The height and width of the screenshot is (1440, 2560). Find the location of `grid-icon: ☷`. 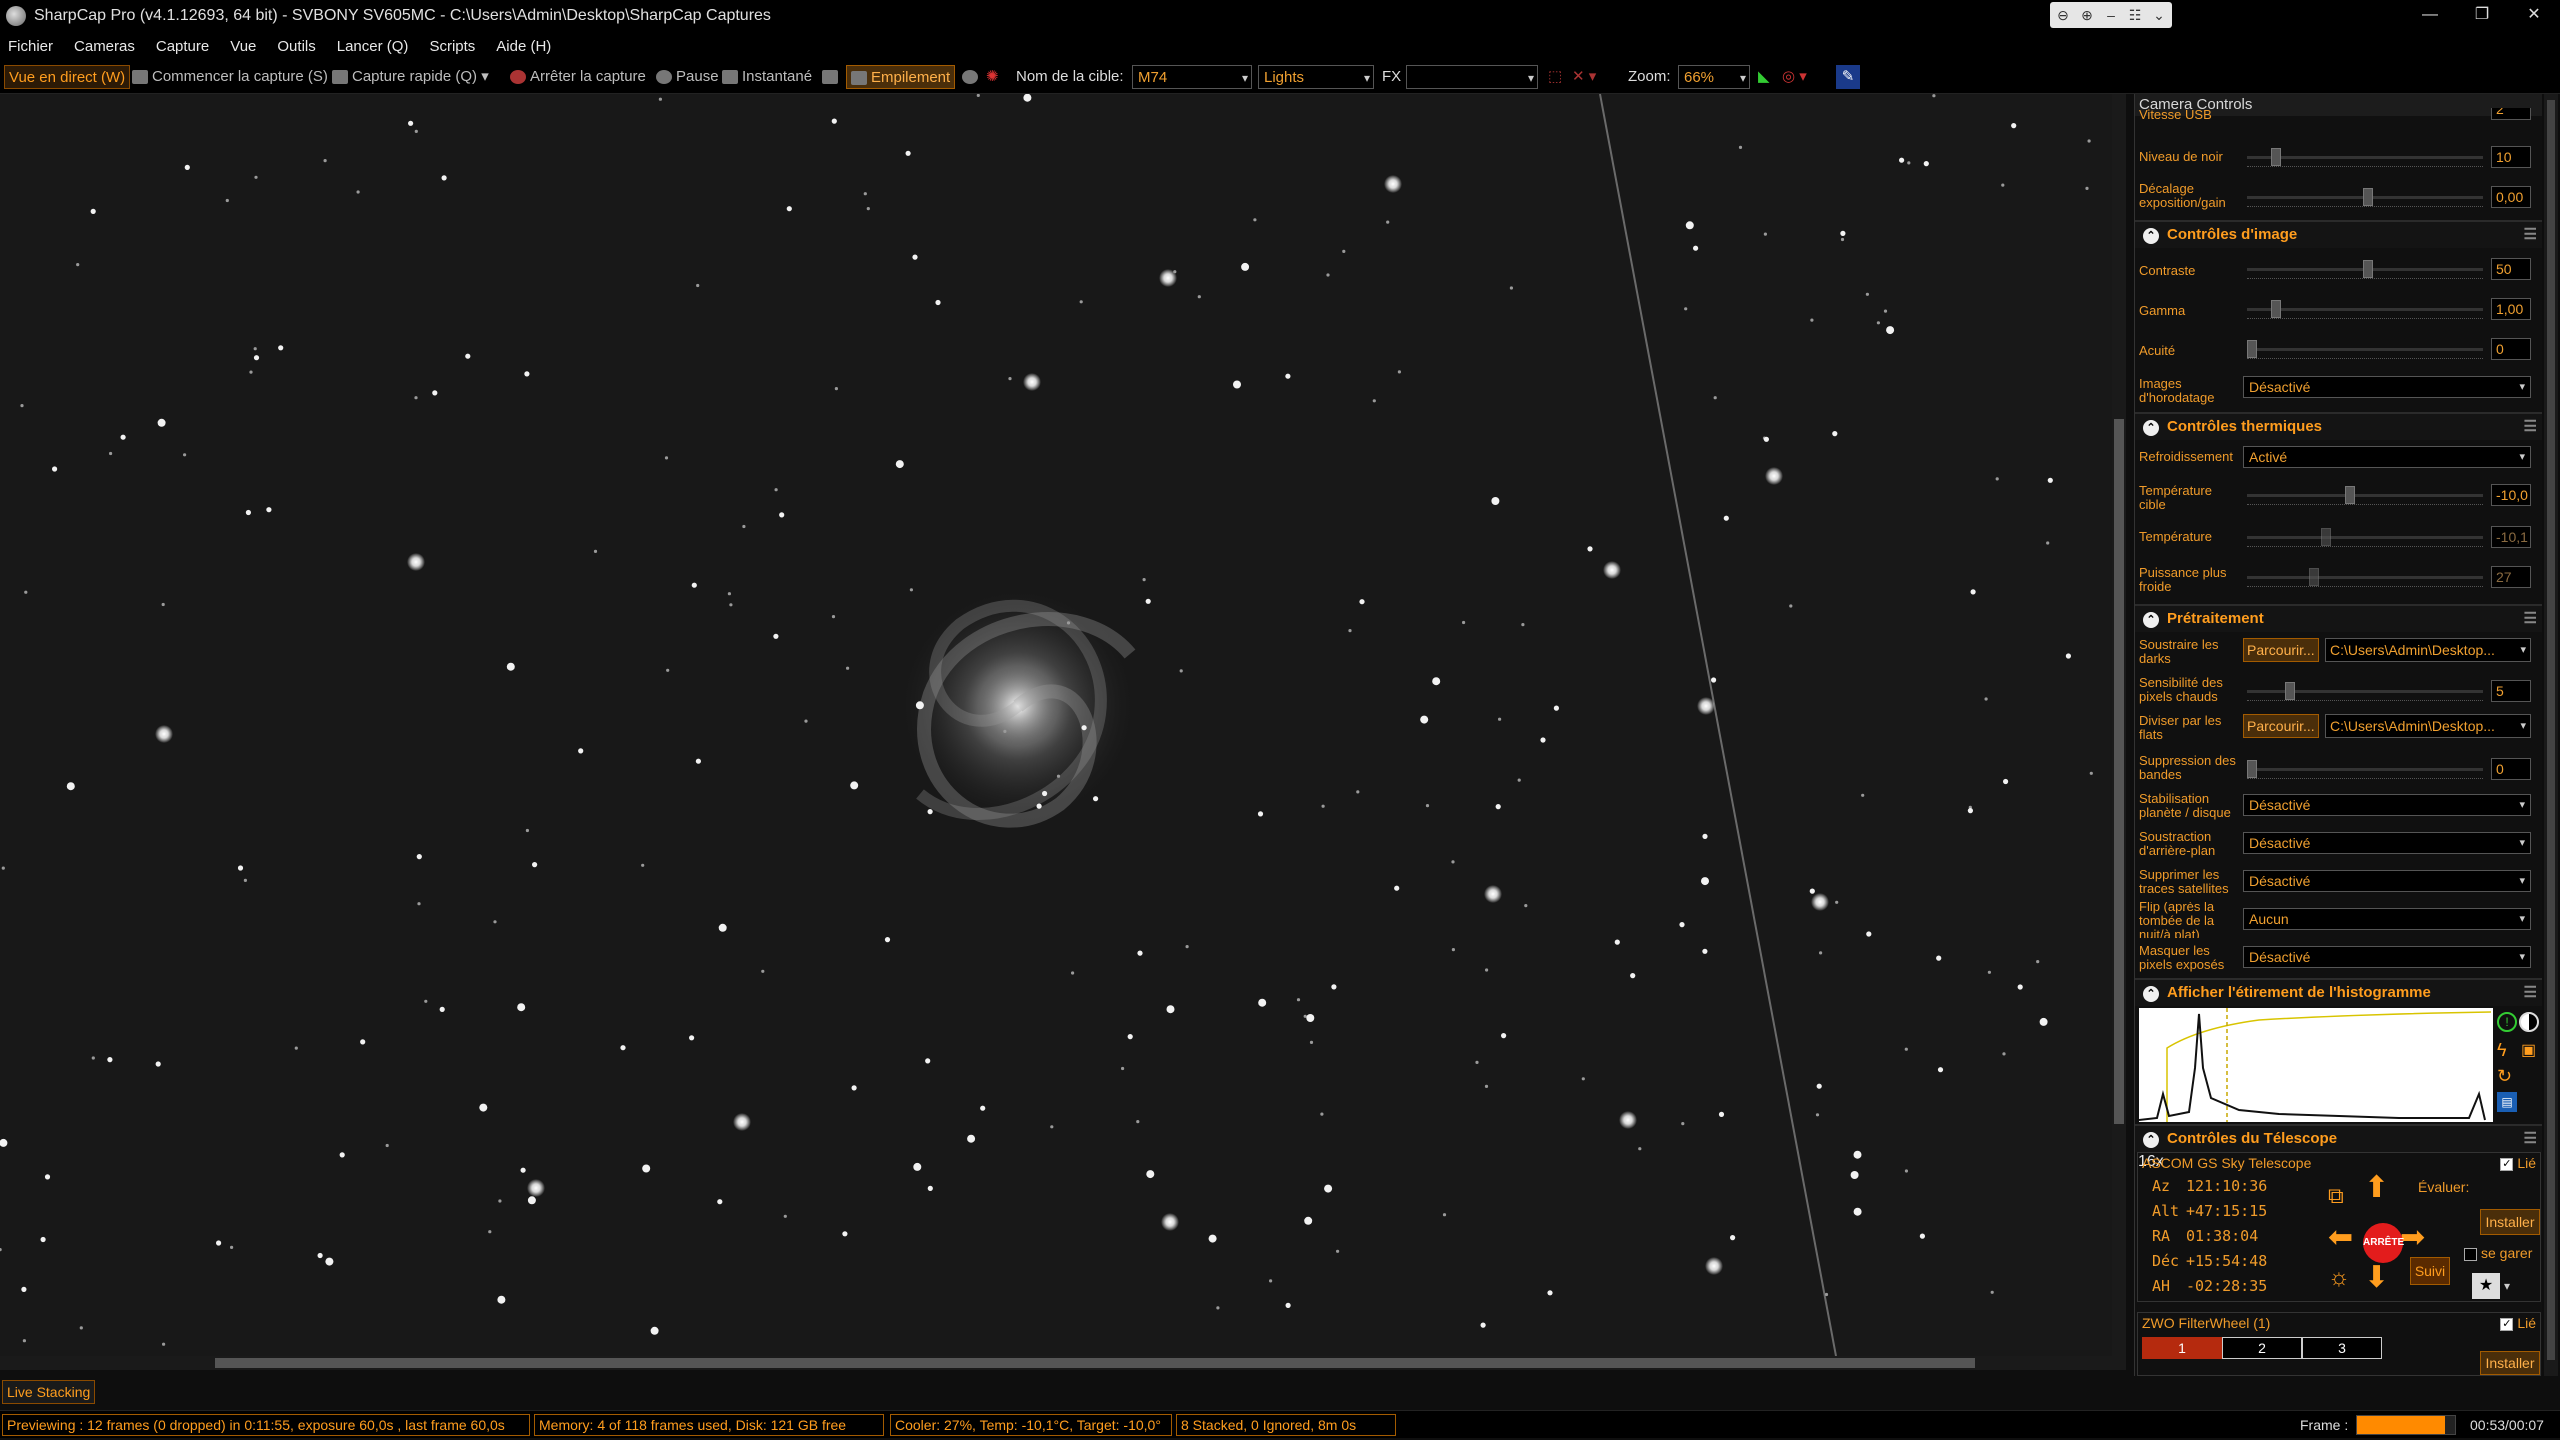

grid-icon: ☷ is located at coordinates (2135, 15).